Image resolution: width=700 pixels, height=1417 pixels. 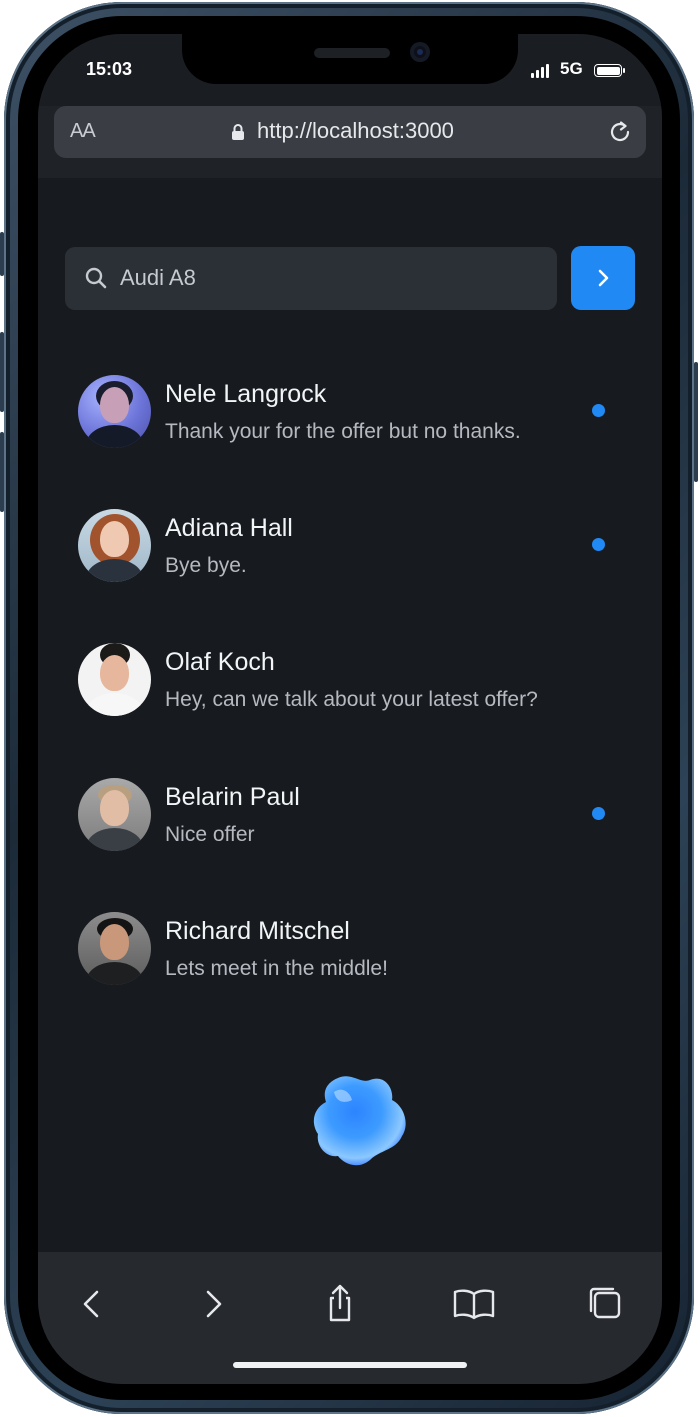 What do you see at coordinates (96, 278) in the screenshot?
I see `search-icon` at bounding box center [96, 278].